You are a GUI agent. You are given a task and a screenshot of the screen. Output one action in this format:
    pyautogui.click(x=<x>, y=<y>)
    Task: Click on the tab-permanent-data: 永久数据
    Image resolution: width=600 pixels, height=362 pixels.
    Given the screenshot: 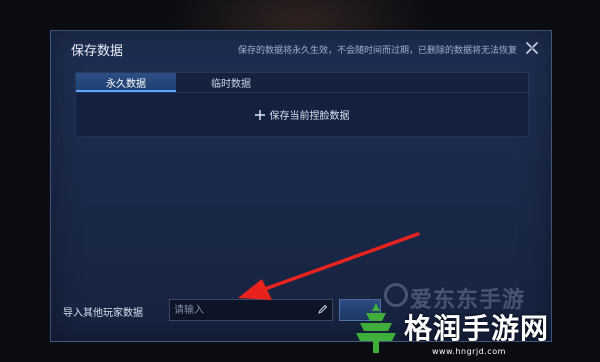 What is the action you would take?
    pyautogui.click(x=126, y=82)
    